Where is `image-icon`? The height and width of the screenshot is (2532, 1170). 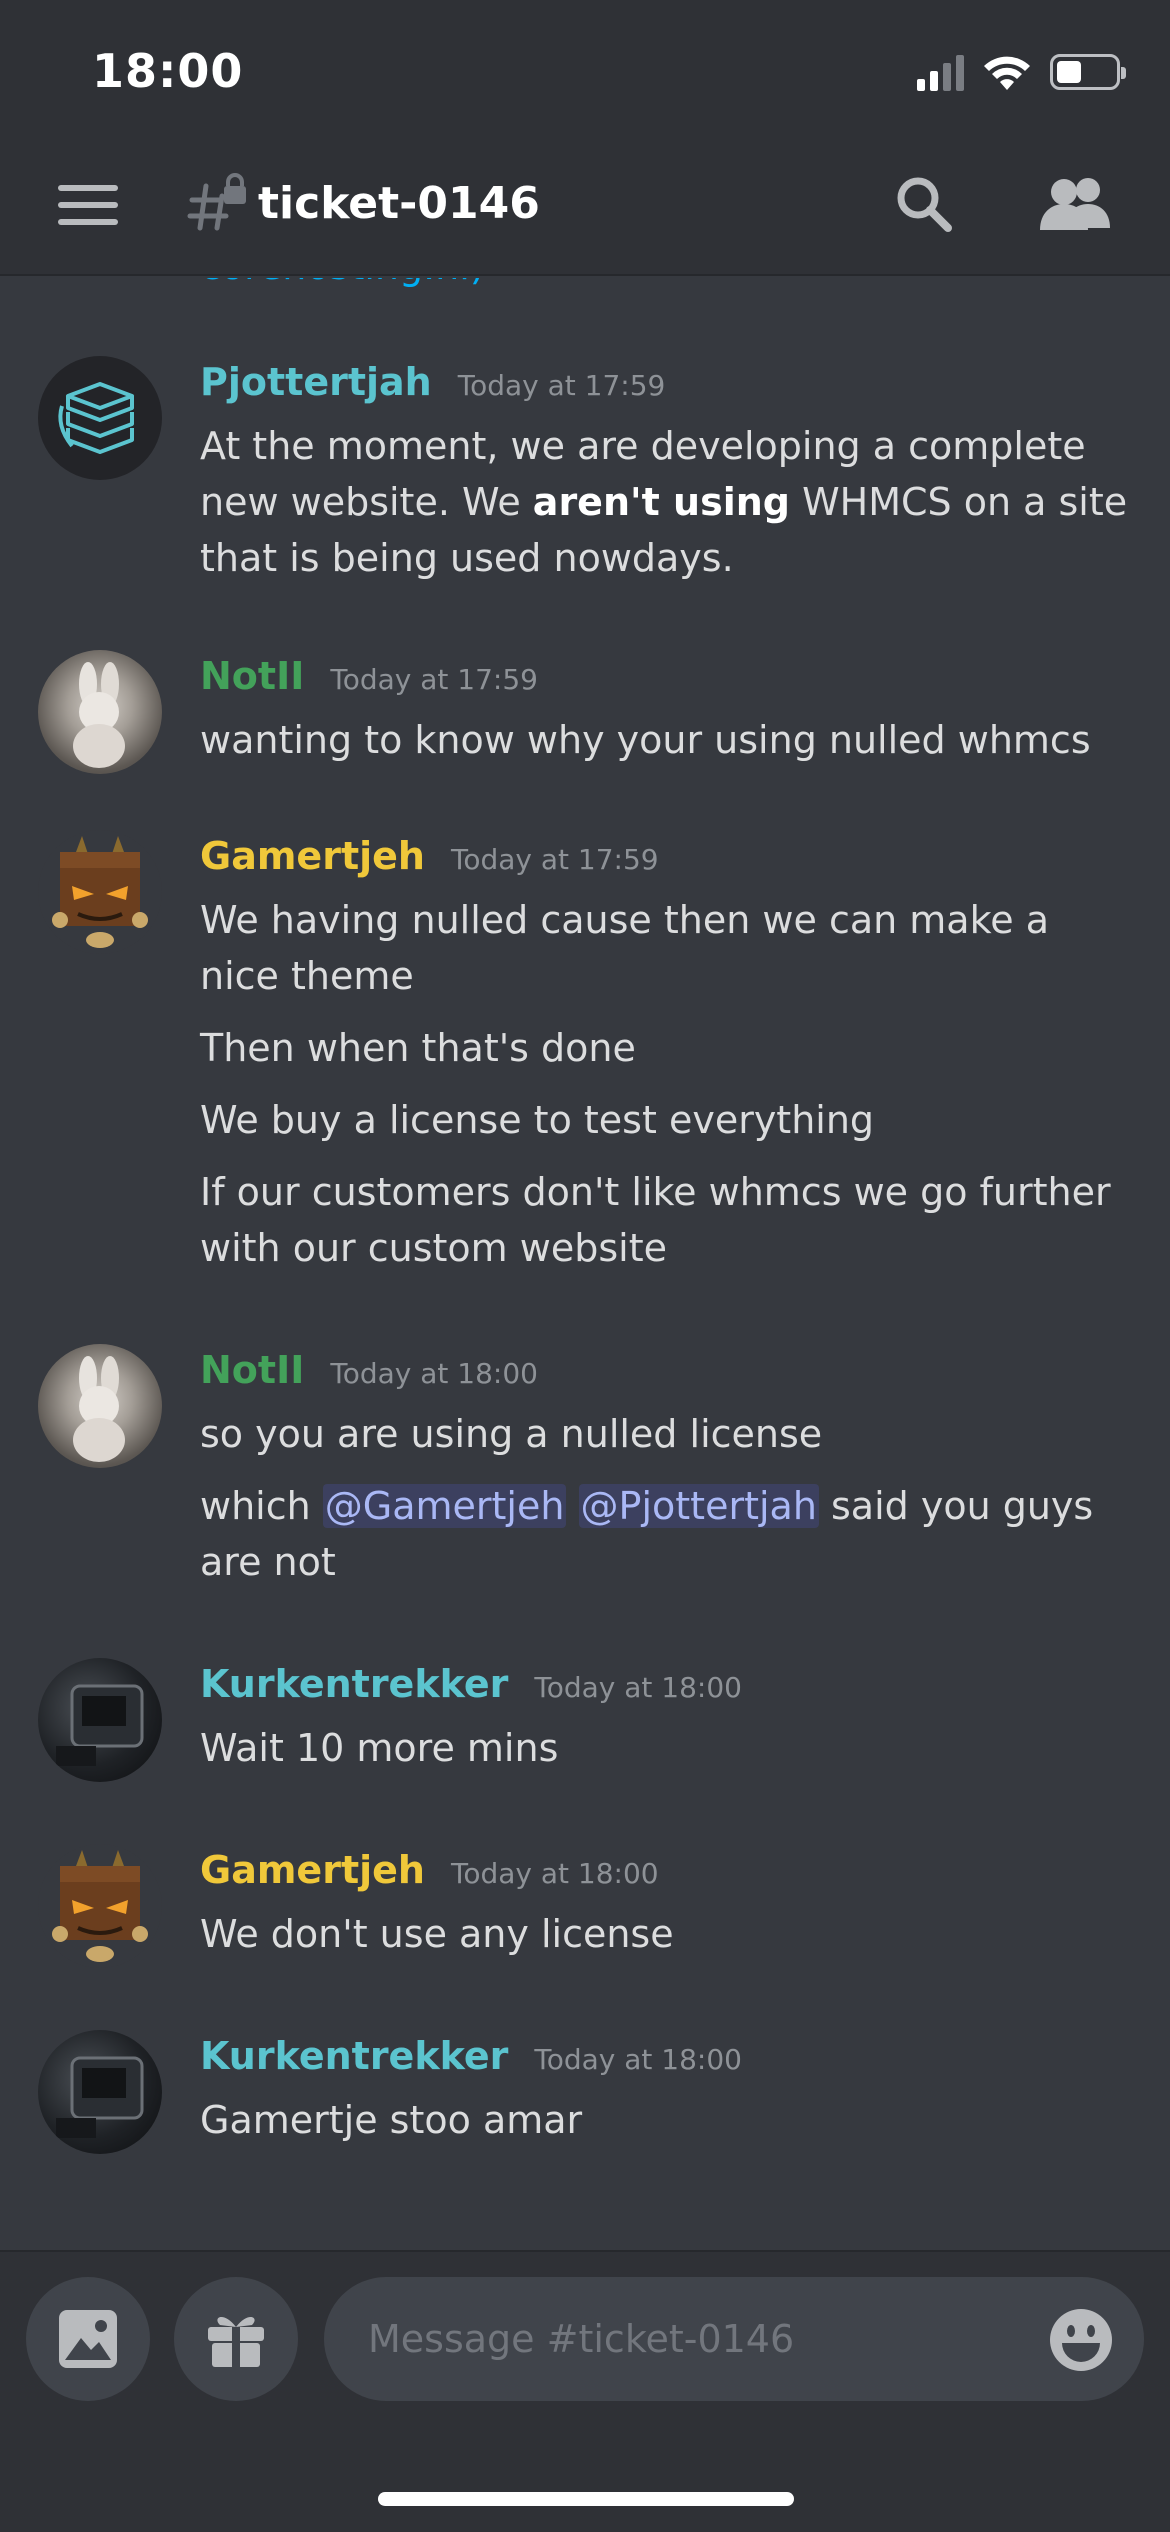
image-icon is located at coordinates (88, 2339).